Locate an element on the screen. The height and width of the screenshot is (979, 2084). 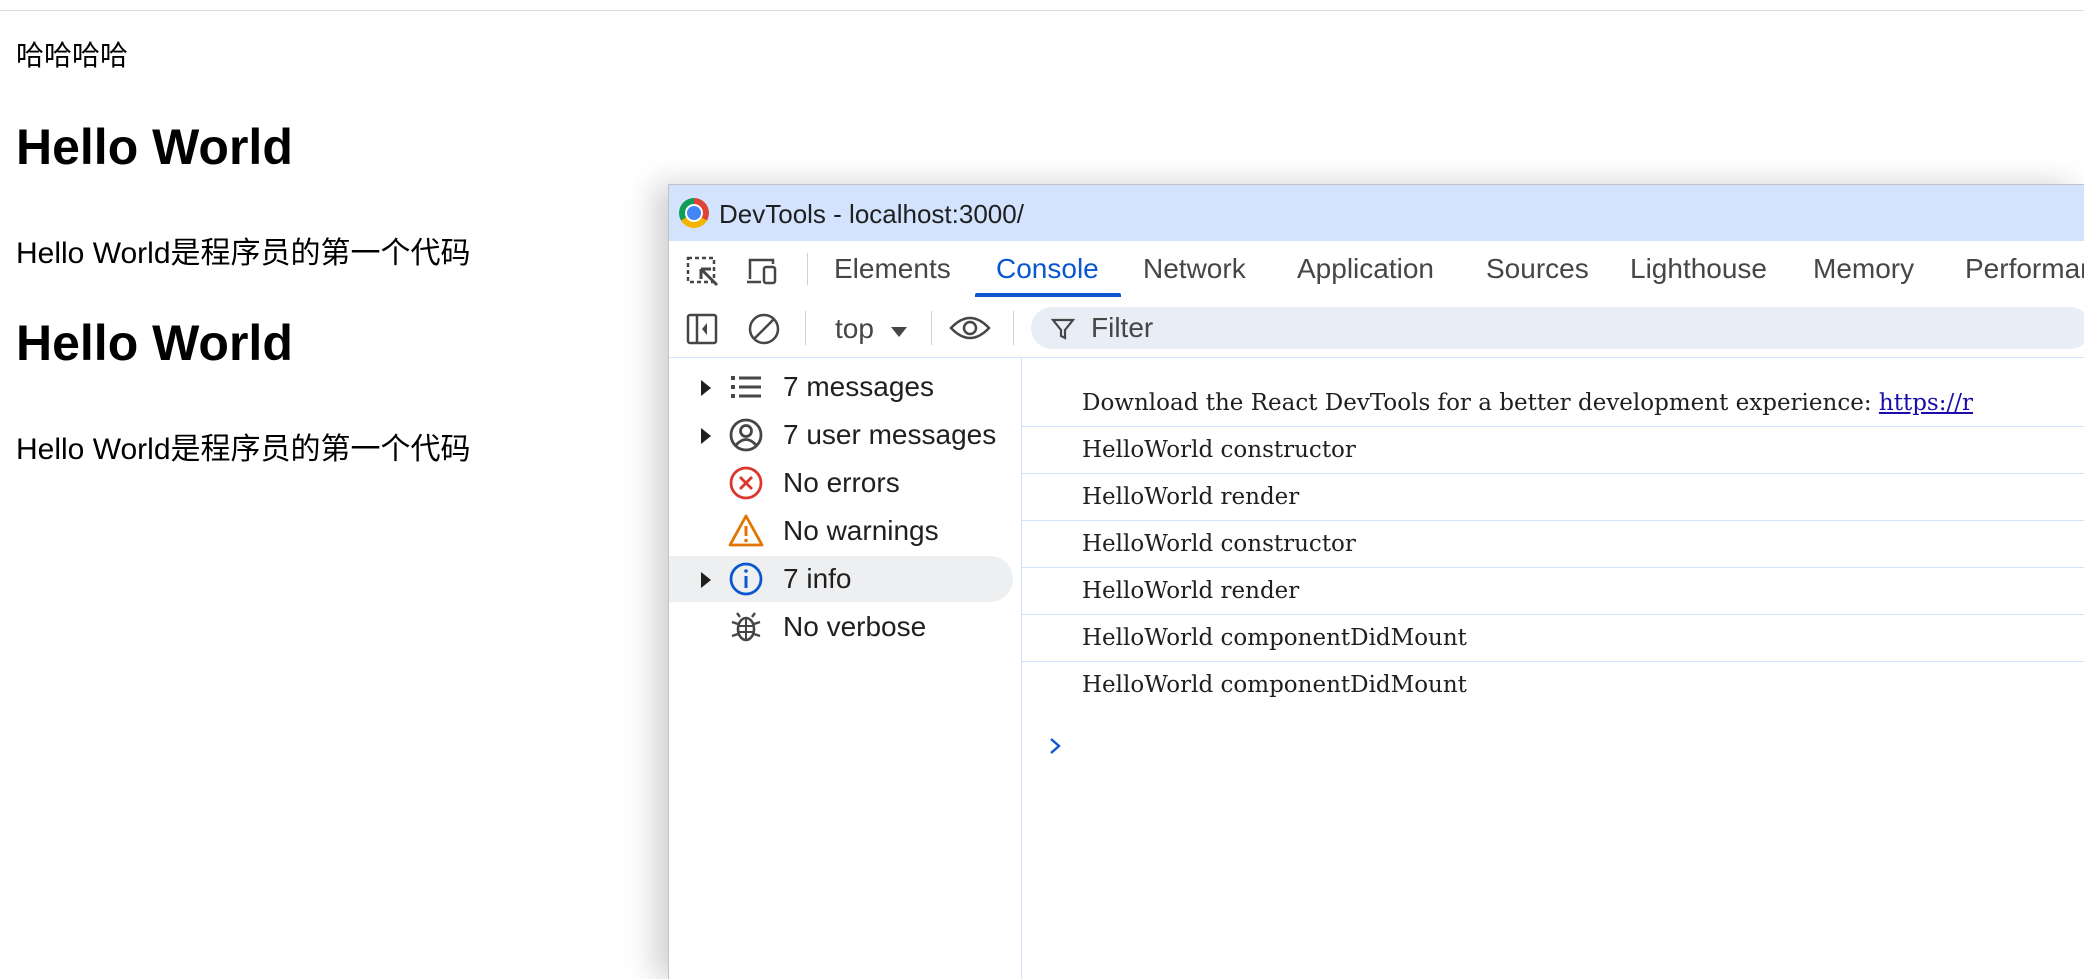
tab-performance: Performan is located at coordinates (2024, 269).